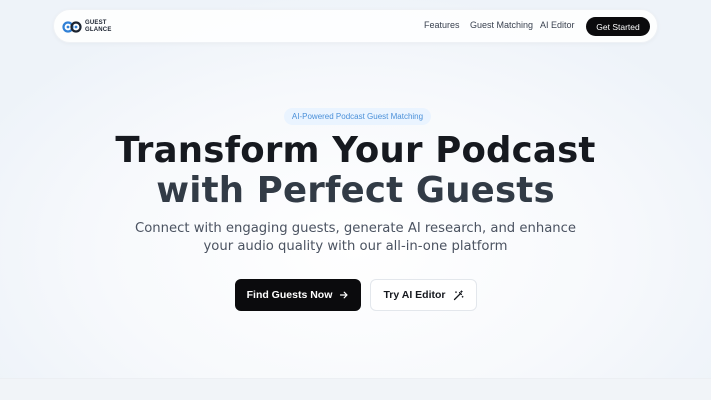 The height and width of the screenshot is (400, 711). What do you see at coordinates (618, 26) in the screenshot?
I see `get-started-button: Get Started` at bounding box center [618, 26].